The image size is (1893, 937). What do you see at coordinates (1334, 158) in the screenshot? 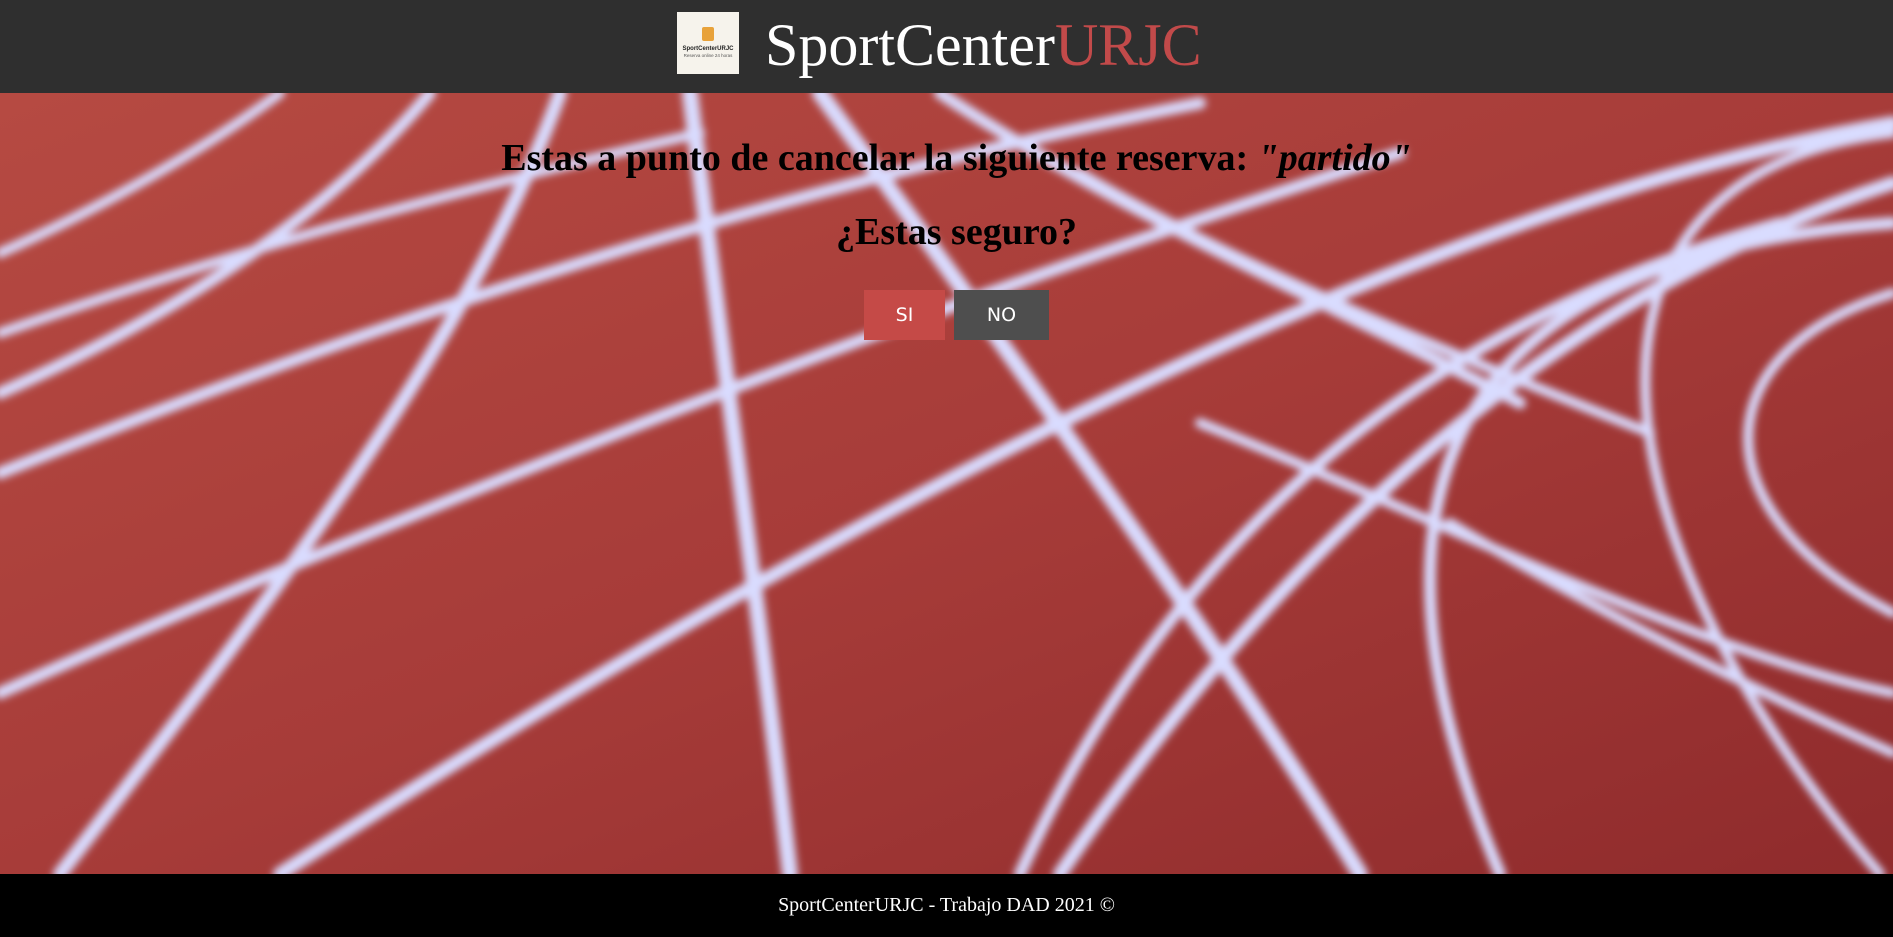
I see `reservation-name: "partido"` at bounding box center [1334, 158].